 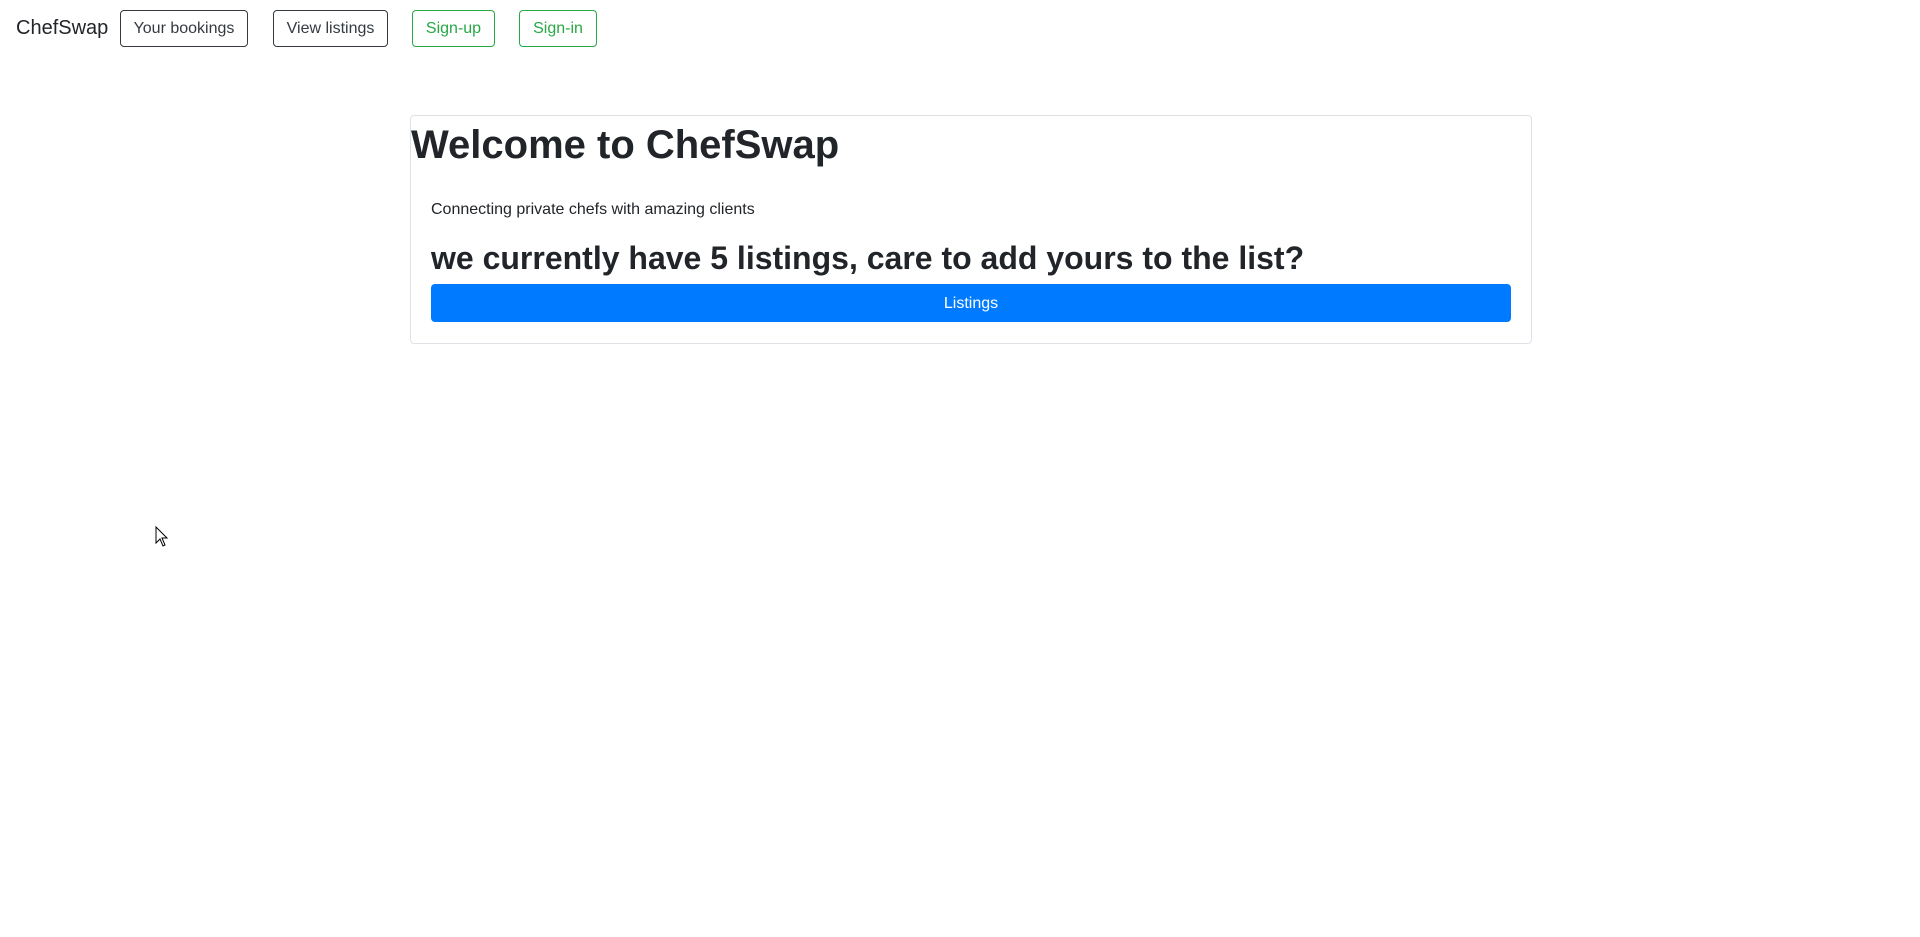 I want to click on brand-logo-text: ChefSwap, so click(x=62, y=28).